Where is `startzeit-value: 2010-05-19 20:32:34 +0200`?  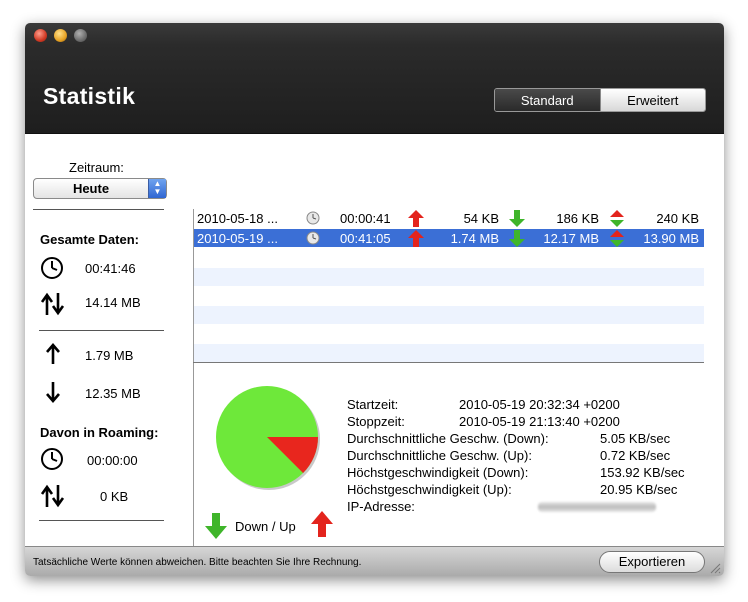 startzeit-value: 2010-05-19 20:32:34 +0200 is located at coordinates (539, 404).